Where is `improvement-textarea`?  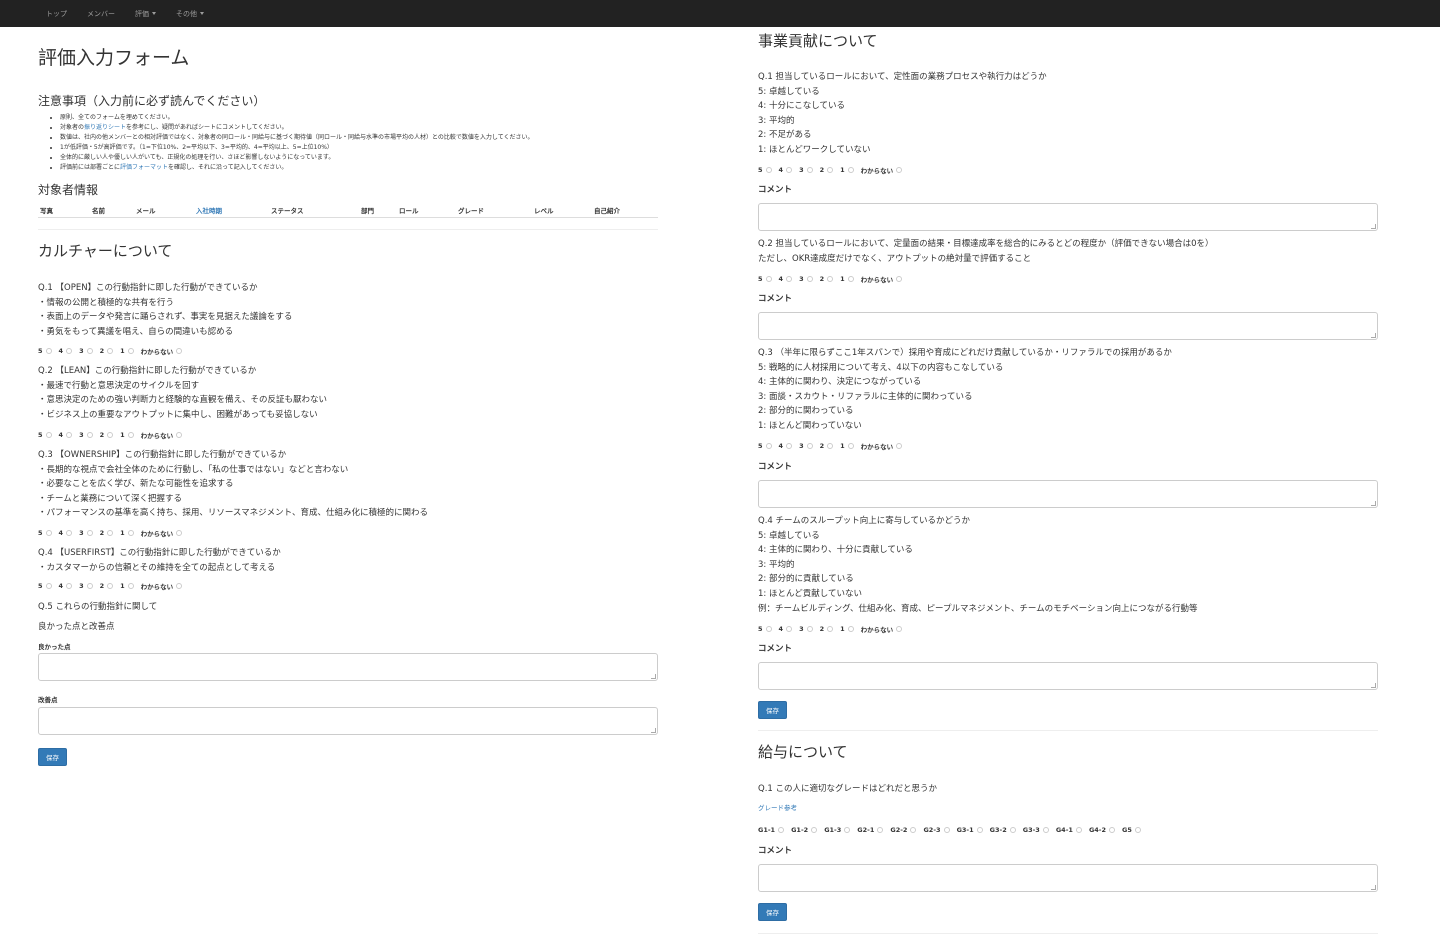 improvement-textarea is located at coordinates (348, 721).